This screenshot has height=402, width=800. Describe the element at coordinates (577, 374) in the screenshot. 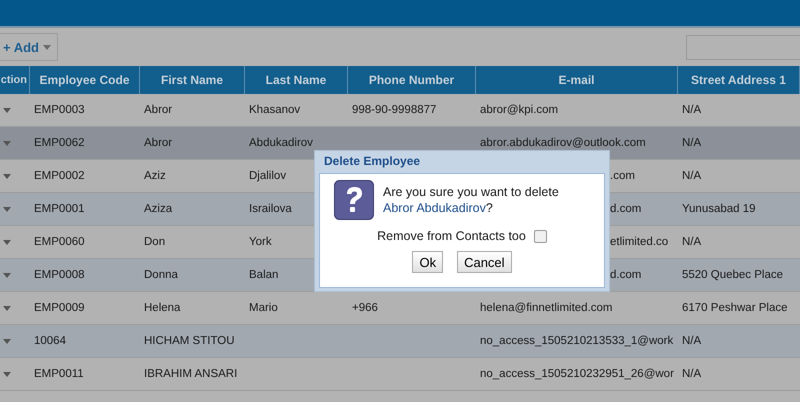

I see `table-cell: no_access_1505210232951_26@wor` at that location.